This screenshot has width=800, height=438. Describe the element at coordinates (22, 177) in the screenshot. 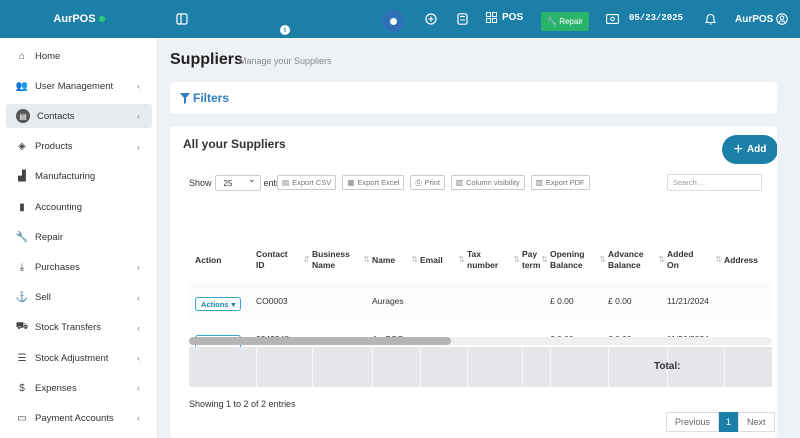

I see `factory-icon: ▟` at that location.